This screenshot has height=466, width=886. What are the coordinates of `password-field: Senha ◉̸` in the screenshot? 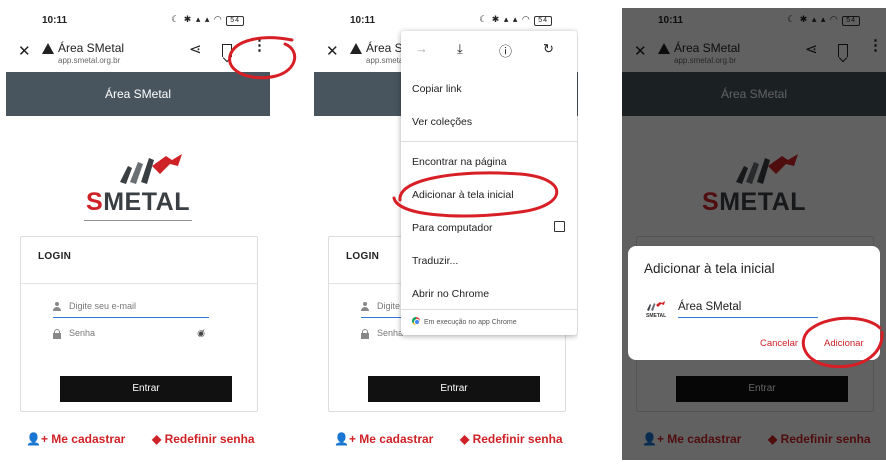 It's located at (131, 336).